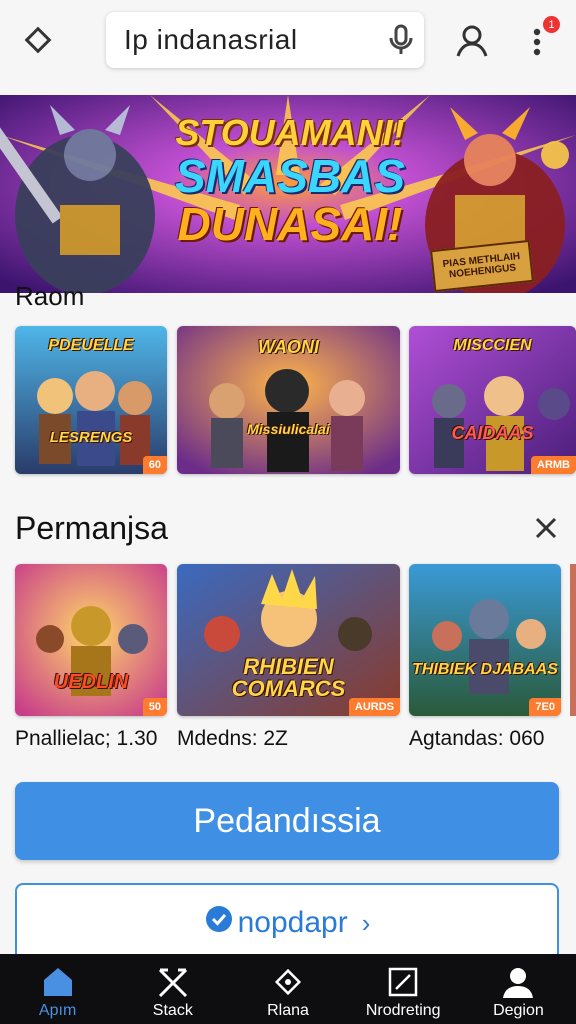 Image resolution: width=576 pixels, height=1024 pixels. I want to click on hero-title-line2: SMASBAS, so click(290, 176).